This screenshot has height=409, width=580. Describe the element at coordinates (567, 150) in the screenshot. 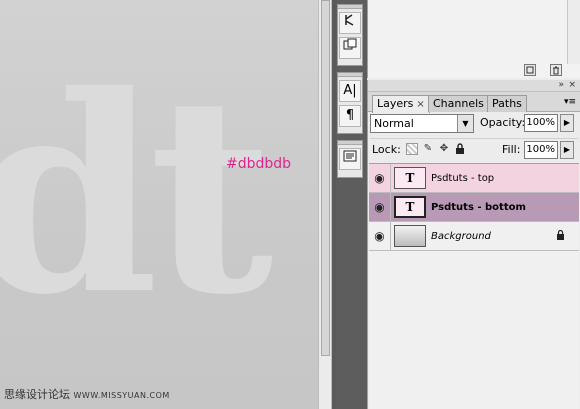

I see `fill-arrow-icon: ▶` at that location.